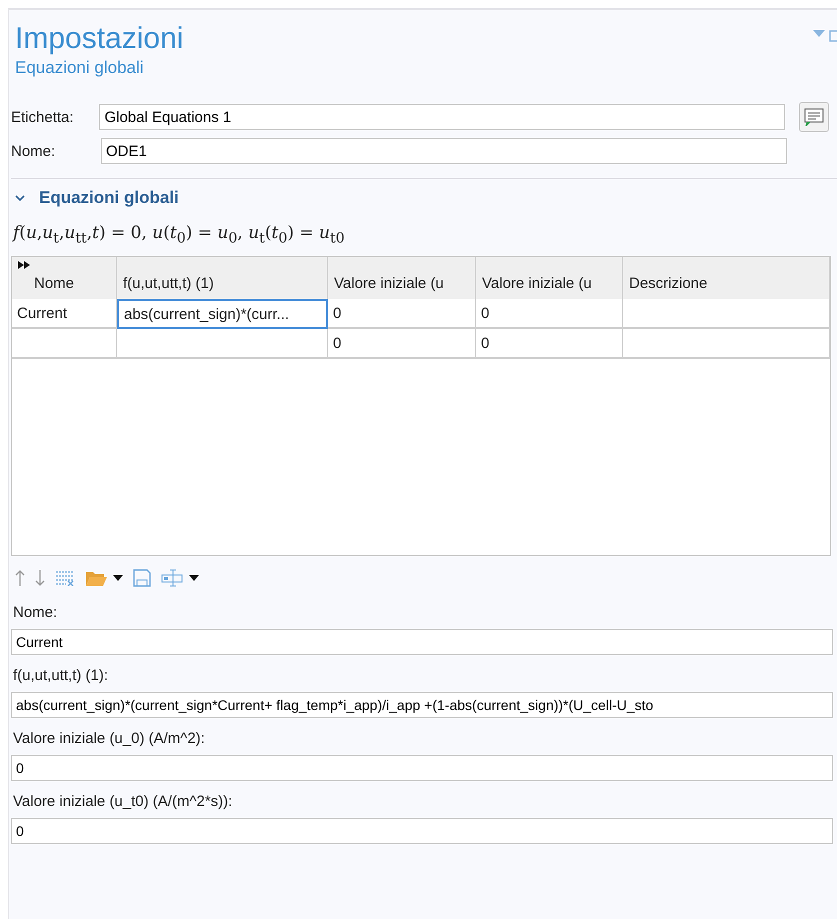  I want to click on label-field: Global Equations 1, so click(442, 117).